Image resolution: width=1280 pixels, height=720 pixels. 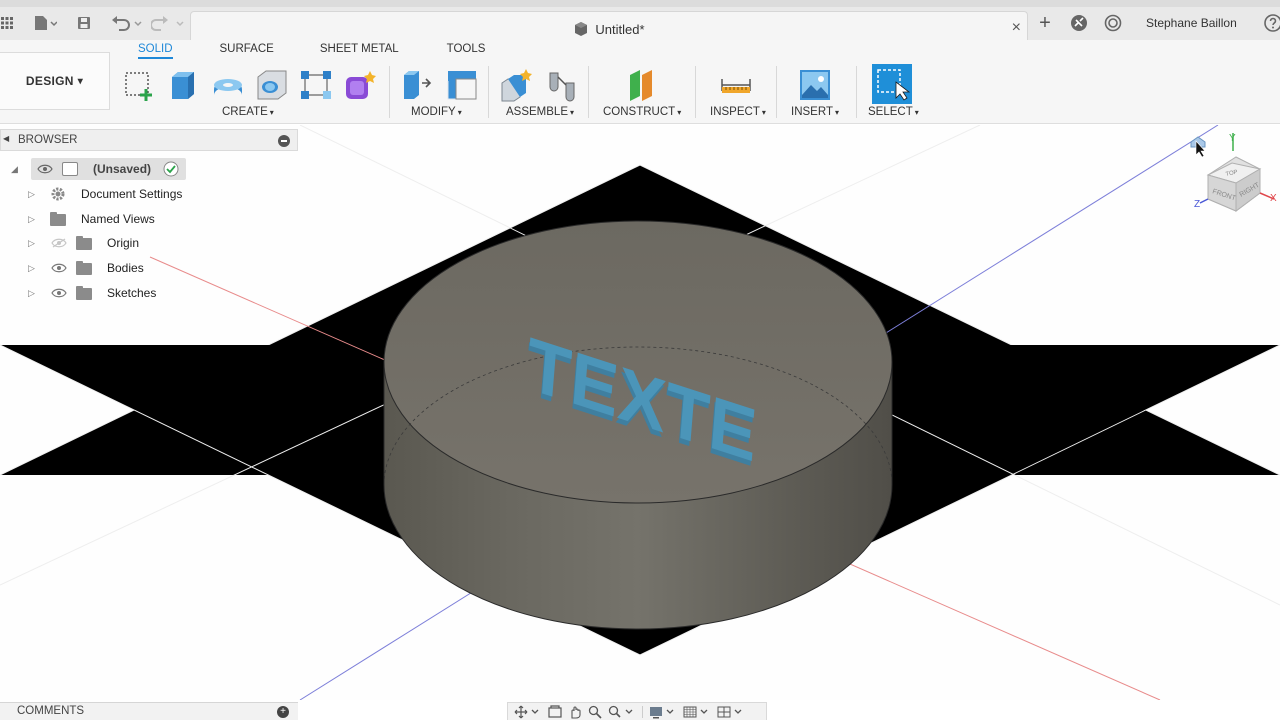 I want to click on workspace-label: DESIGN, so click(x=49, y=81).